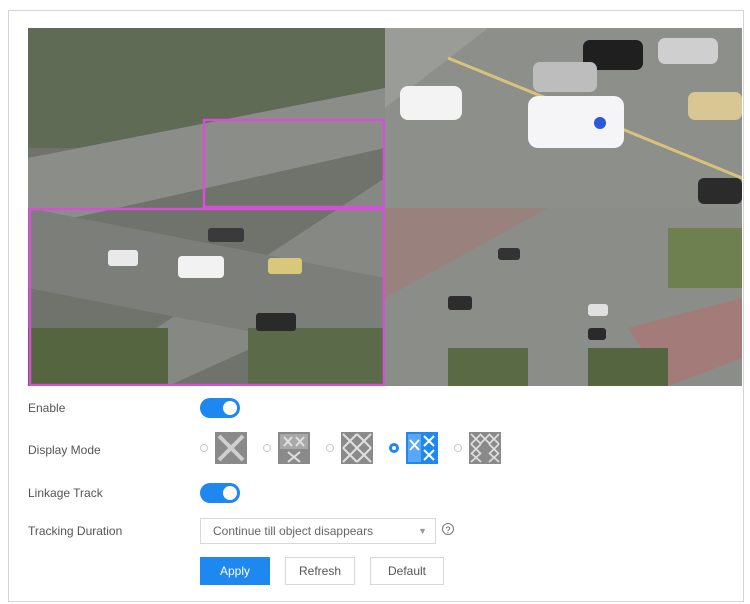  Describe the element at coordinates (431, 103) in the screenshot. I see `scene-white-car` at that location.